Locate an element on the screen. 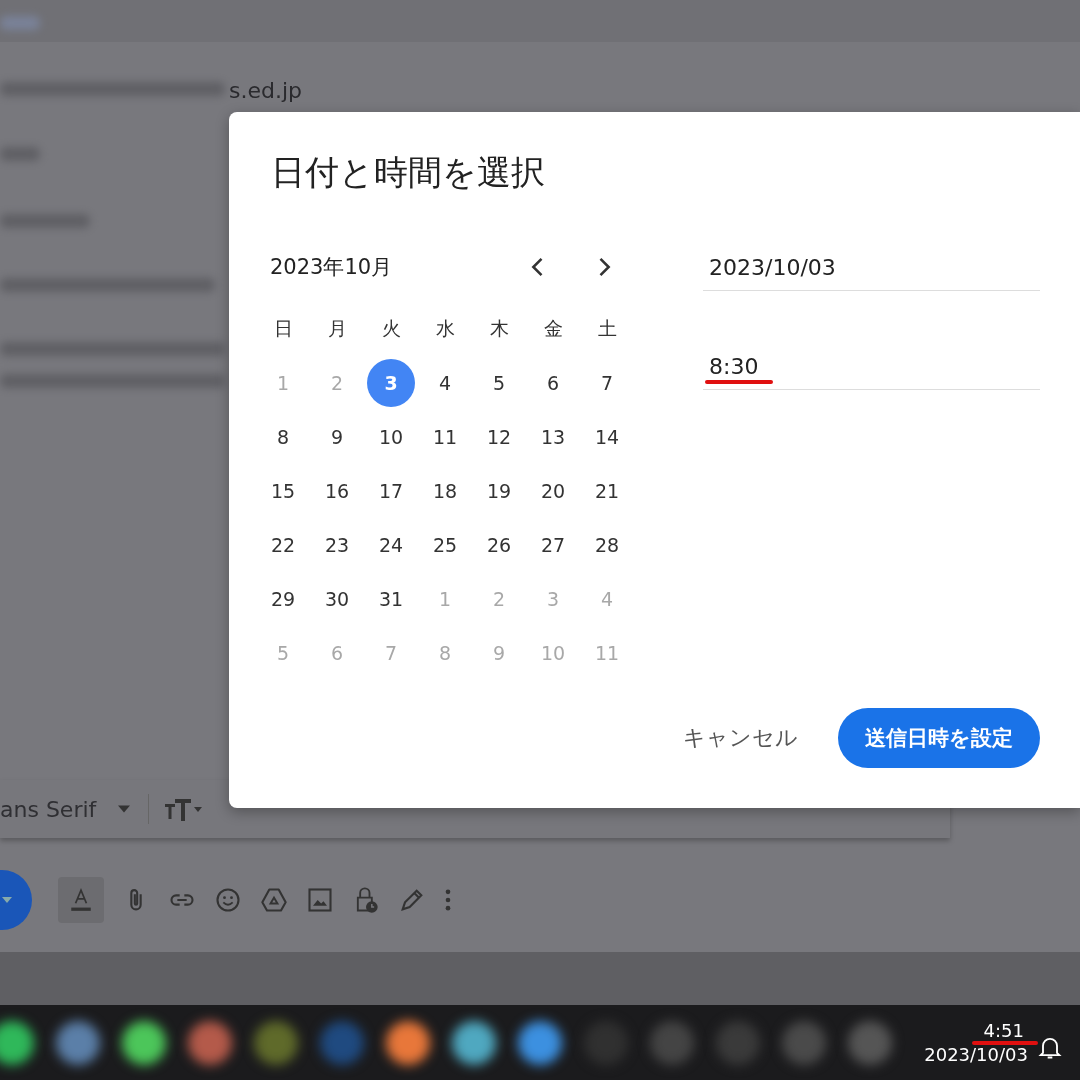  weekday-label: 水 is located at coordinates (445, 328).